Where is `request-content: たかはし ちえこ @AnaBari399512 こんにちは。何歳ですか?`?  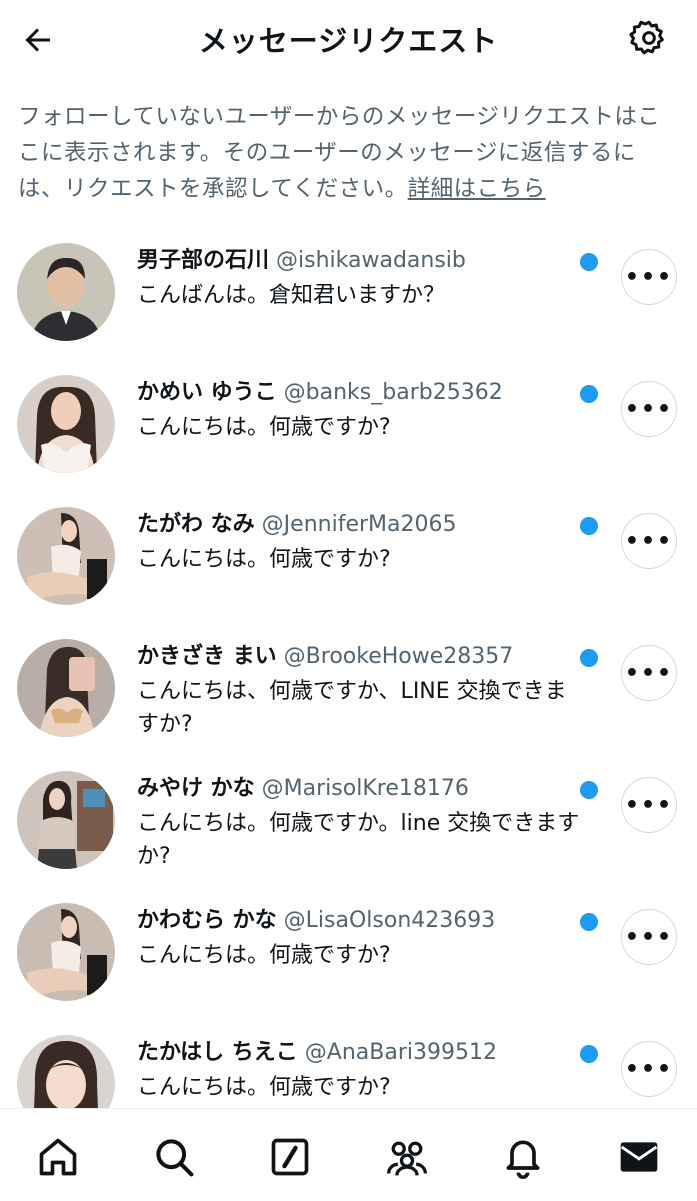 request-content: たかはし ちえこ @AnaBari399512 こんにちは。何歳ですか? is located at coordinates (362, 1070).